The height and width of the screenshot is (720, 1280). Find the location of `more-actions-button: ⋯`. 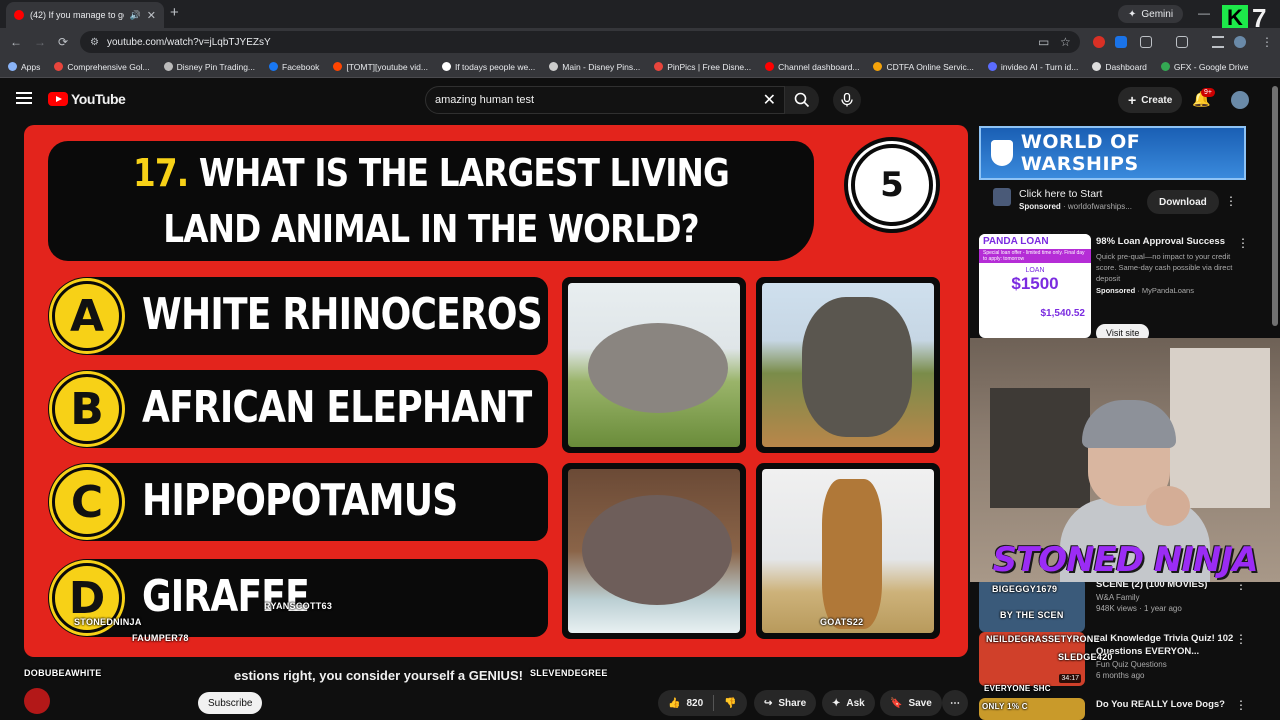

more-actions-button: ⋯ is located at coordinates (955, 703).